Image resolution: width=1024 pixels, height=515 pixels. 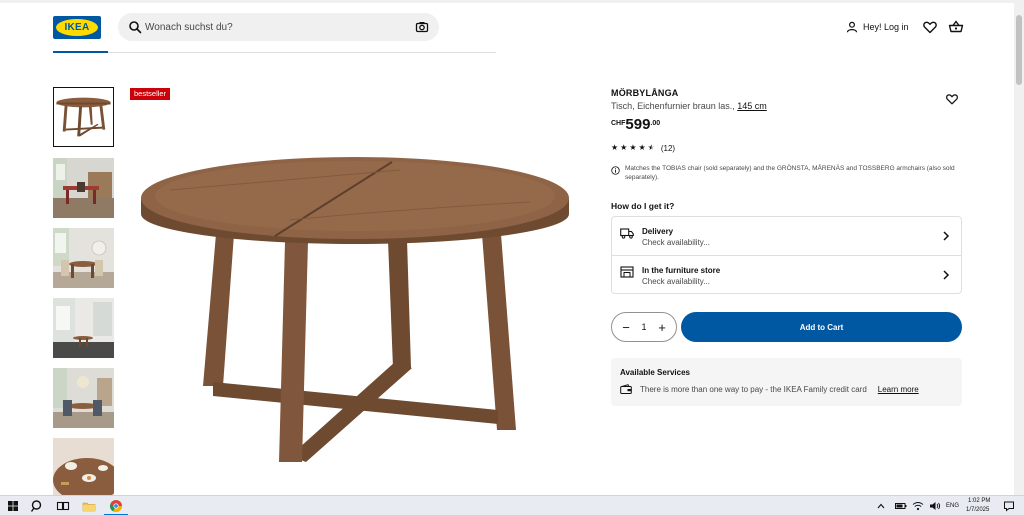 What do you see at coordinates (505, 28) in the screenshot?
I see `site-header: IKEA Hey! Log in` at bounding box center [505, 28].